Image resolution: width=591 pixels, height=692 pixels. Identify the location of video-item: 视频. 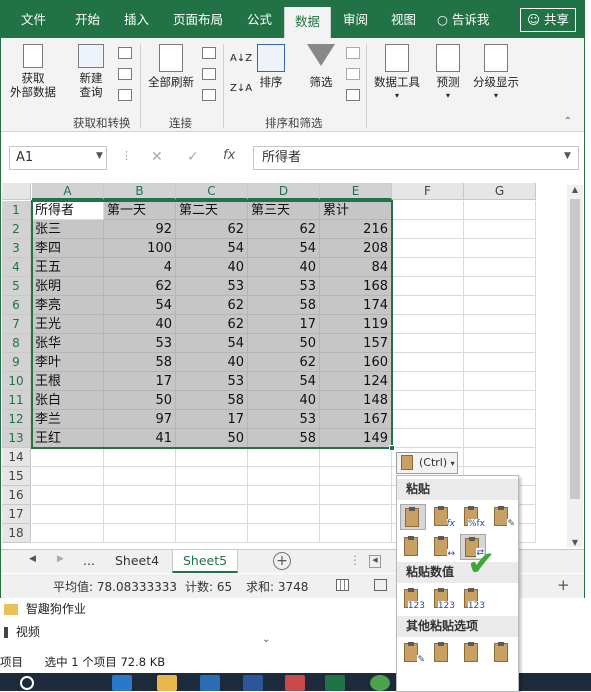
(20, 632).